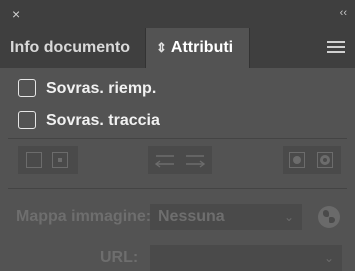 This screenshot has height=271, width=355. I want to click on globe-icon, so click(329, 217).